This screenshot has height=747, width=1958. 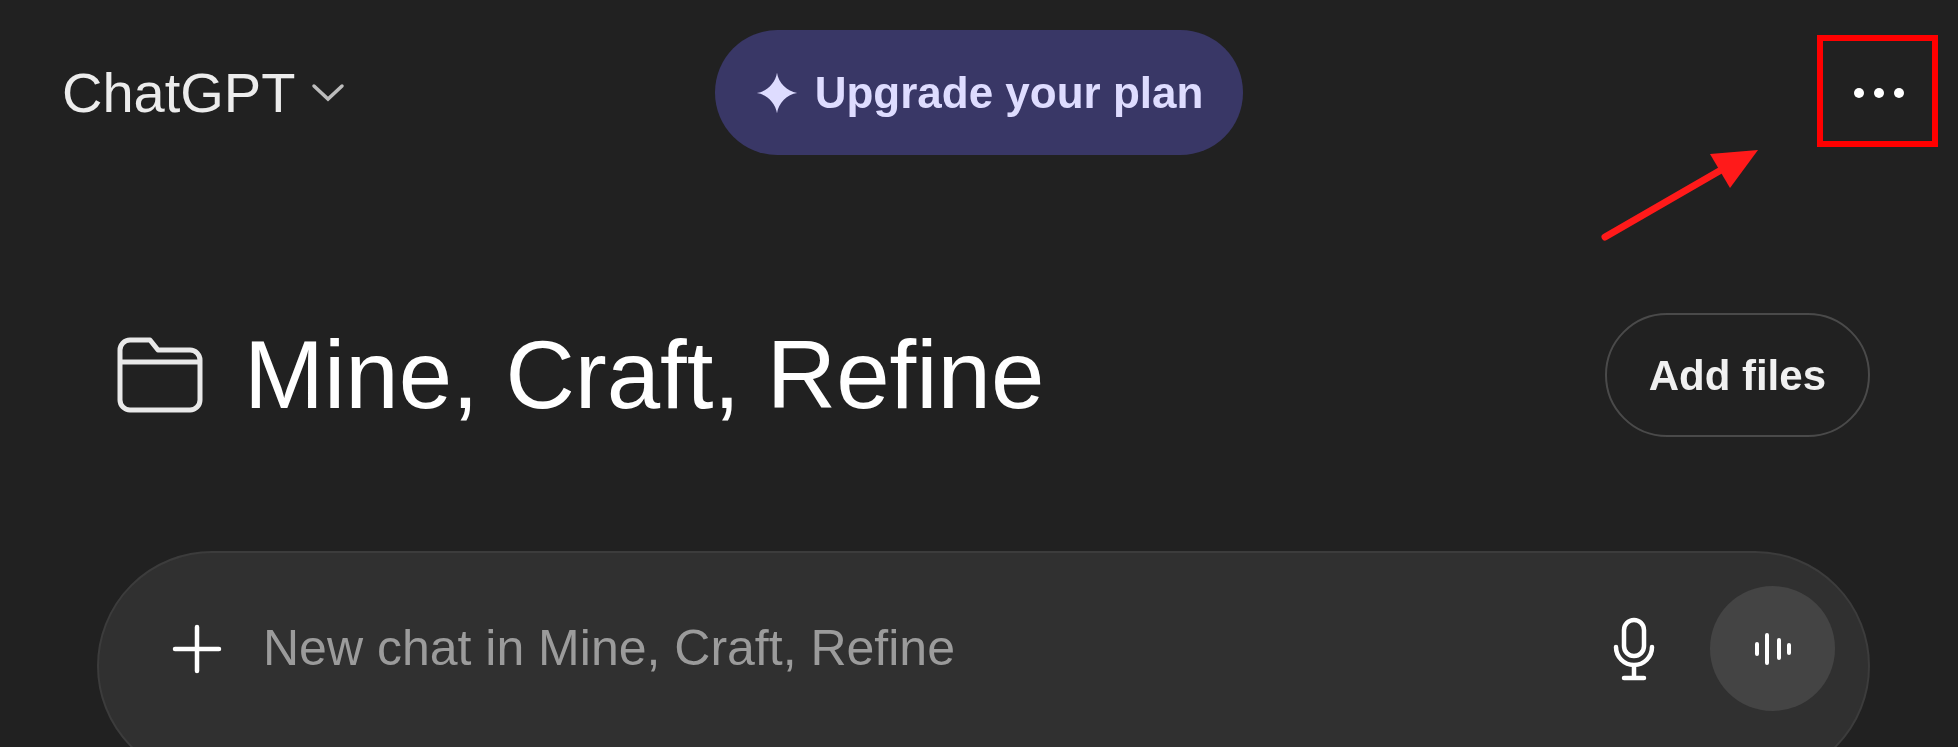 I want to click on folder-icon, so click(x=160, y=375).